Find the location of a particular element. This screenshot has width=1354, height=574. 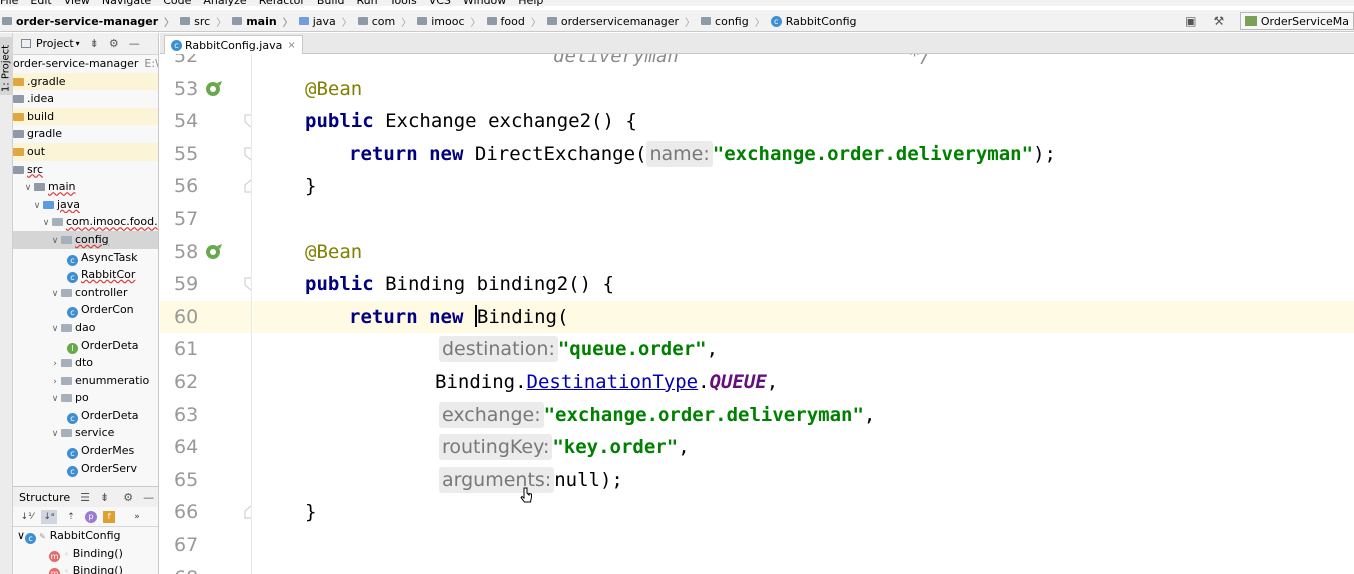

code-line: return new Binding( is located at coordinates (803, 317).